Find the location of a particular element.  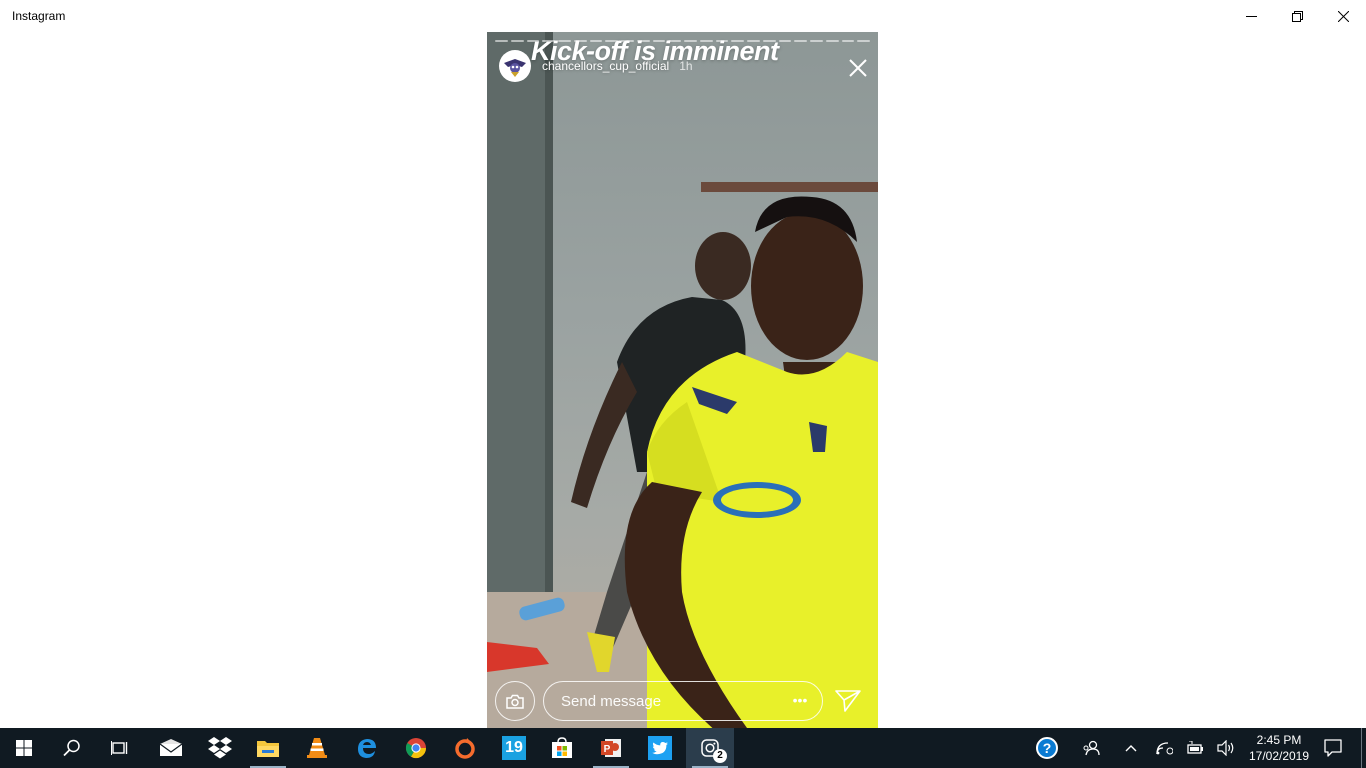

clock-date: 17/02/2019 is located at coordinates (1279, 756).